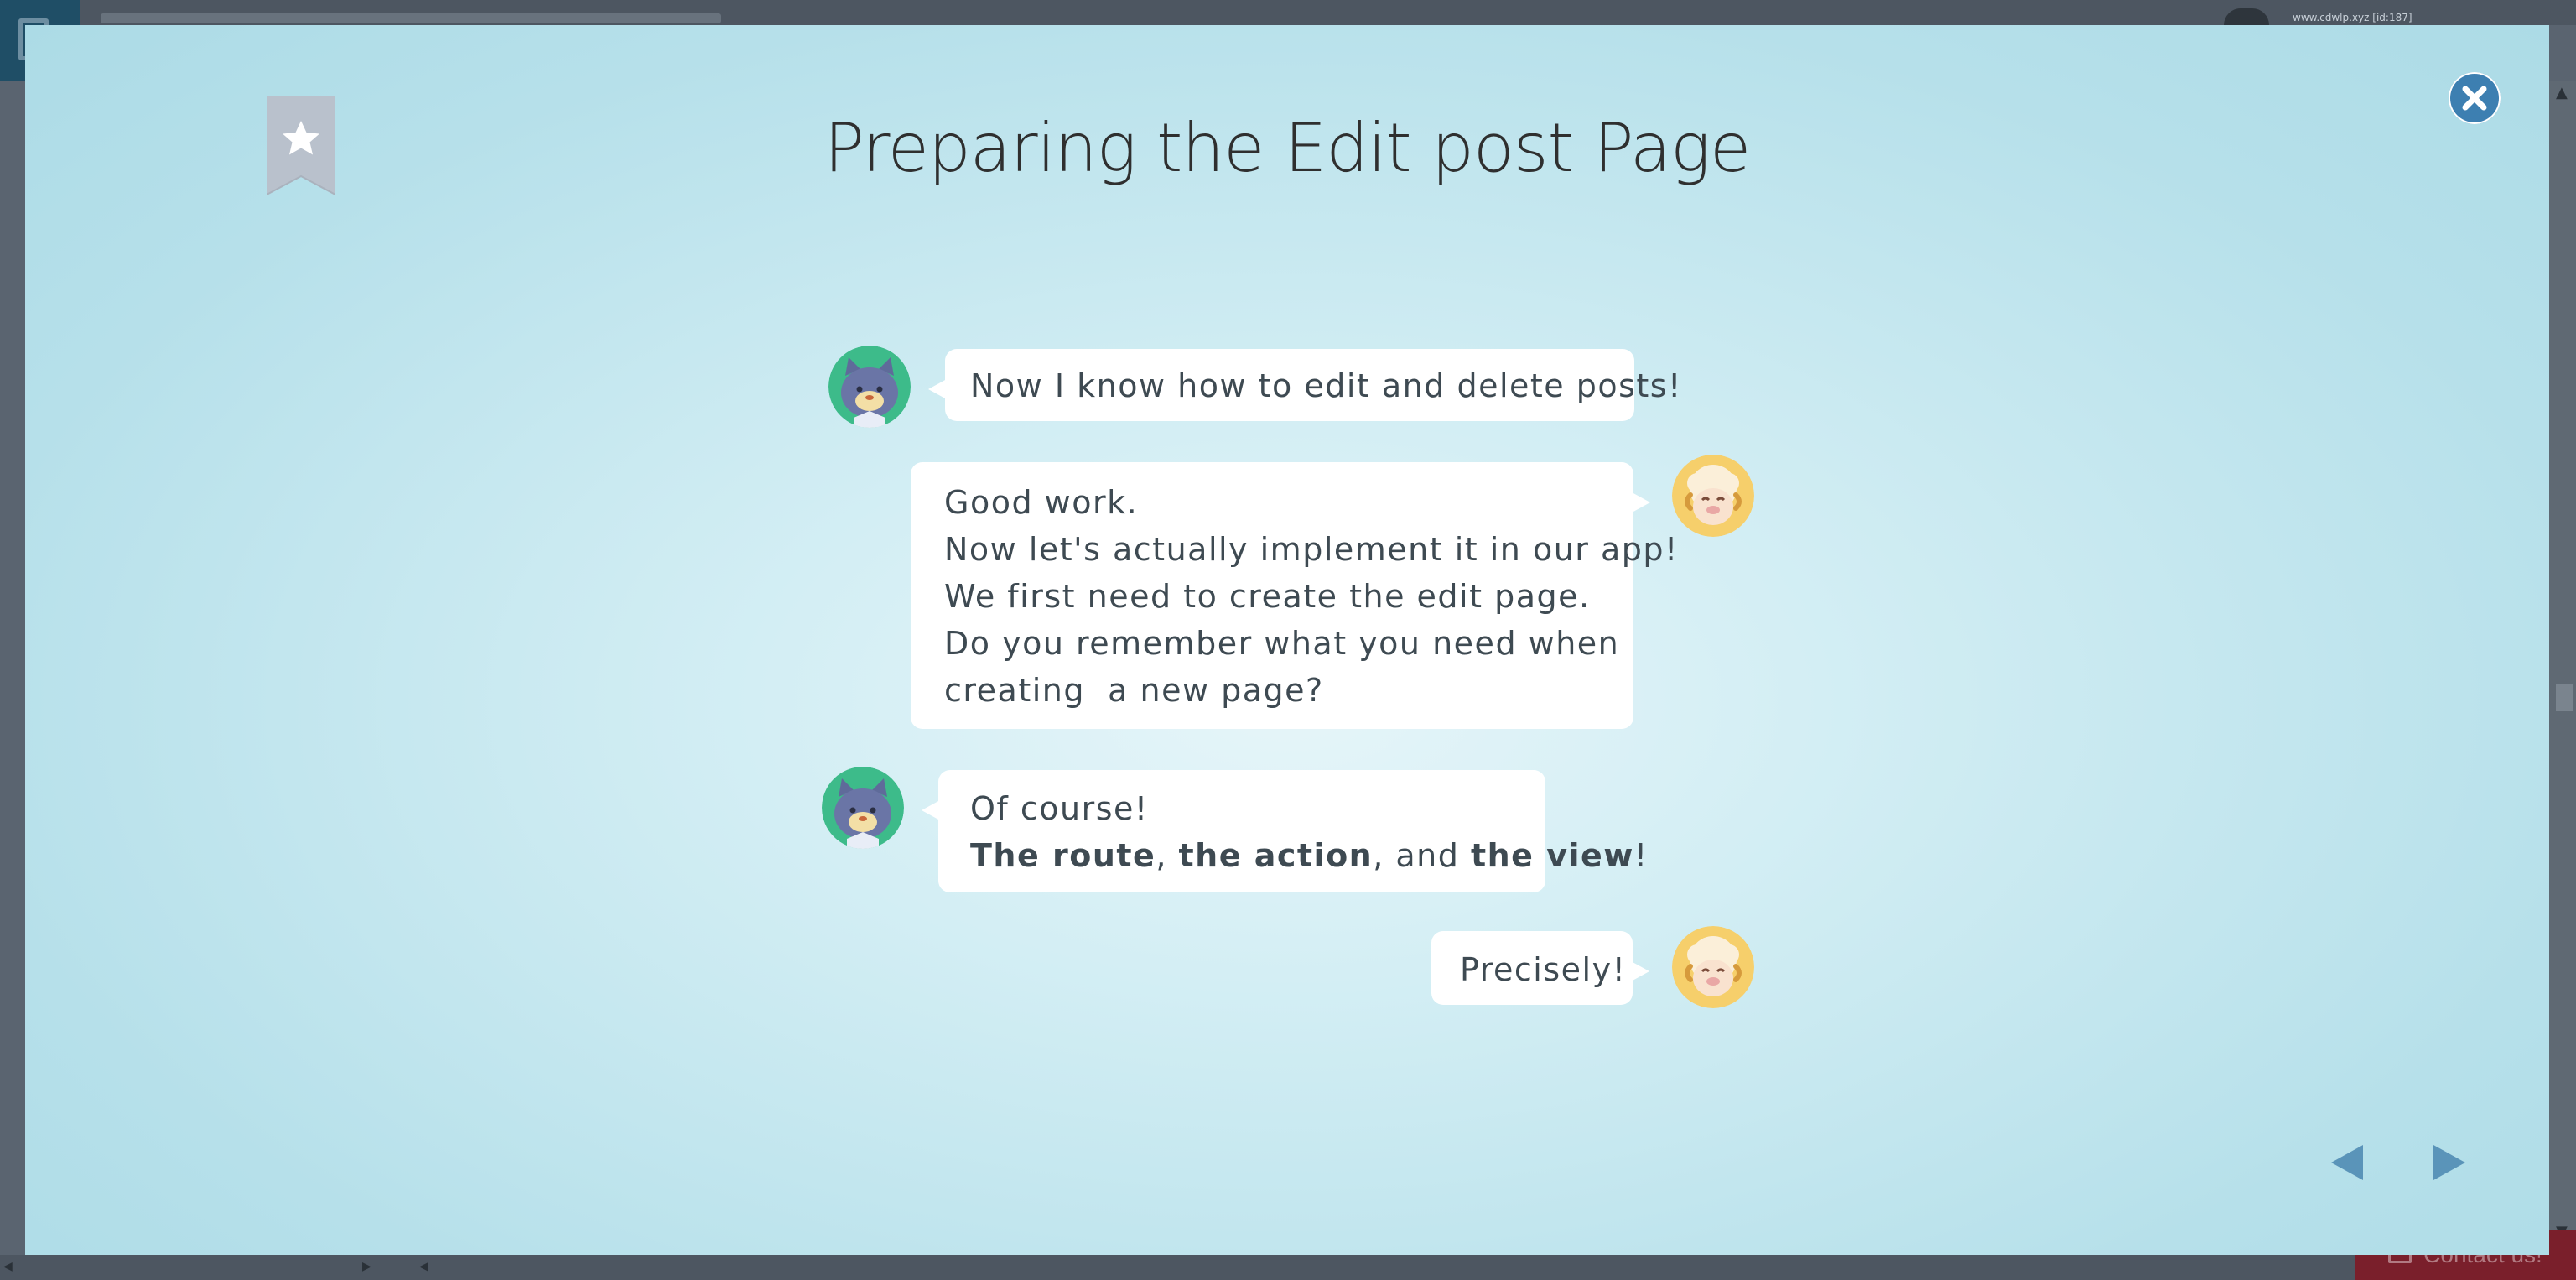  Describe the element at coordinates (2562, 92) in the screenshot. I see `scroll-up-arrow-icon: ▲` at that location.